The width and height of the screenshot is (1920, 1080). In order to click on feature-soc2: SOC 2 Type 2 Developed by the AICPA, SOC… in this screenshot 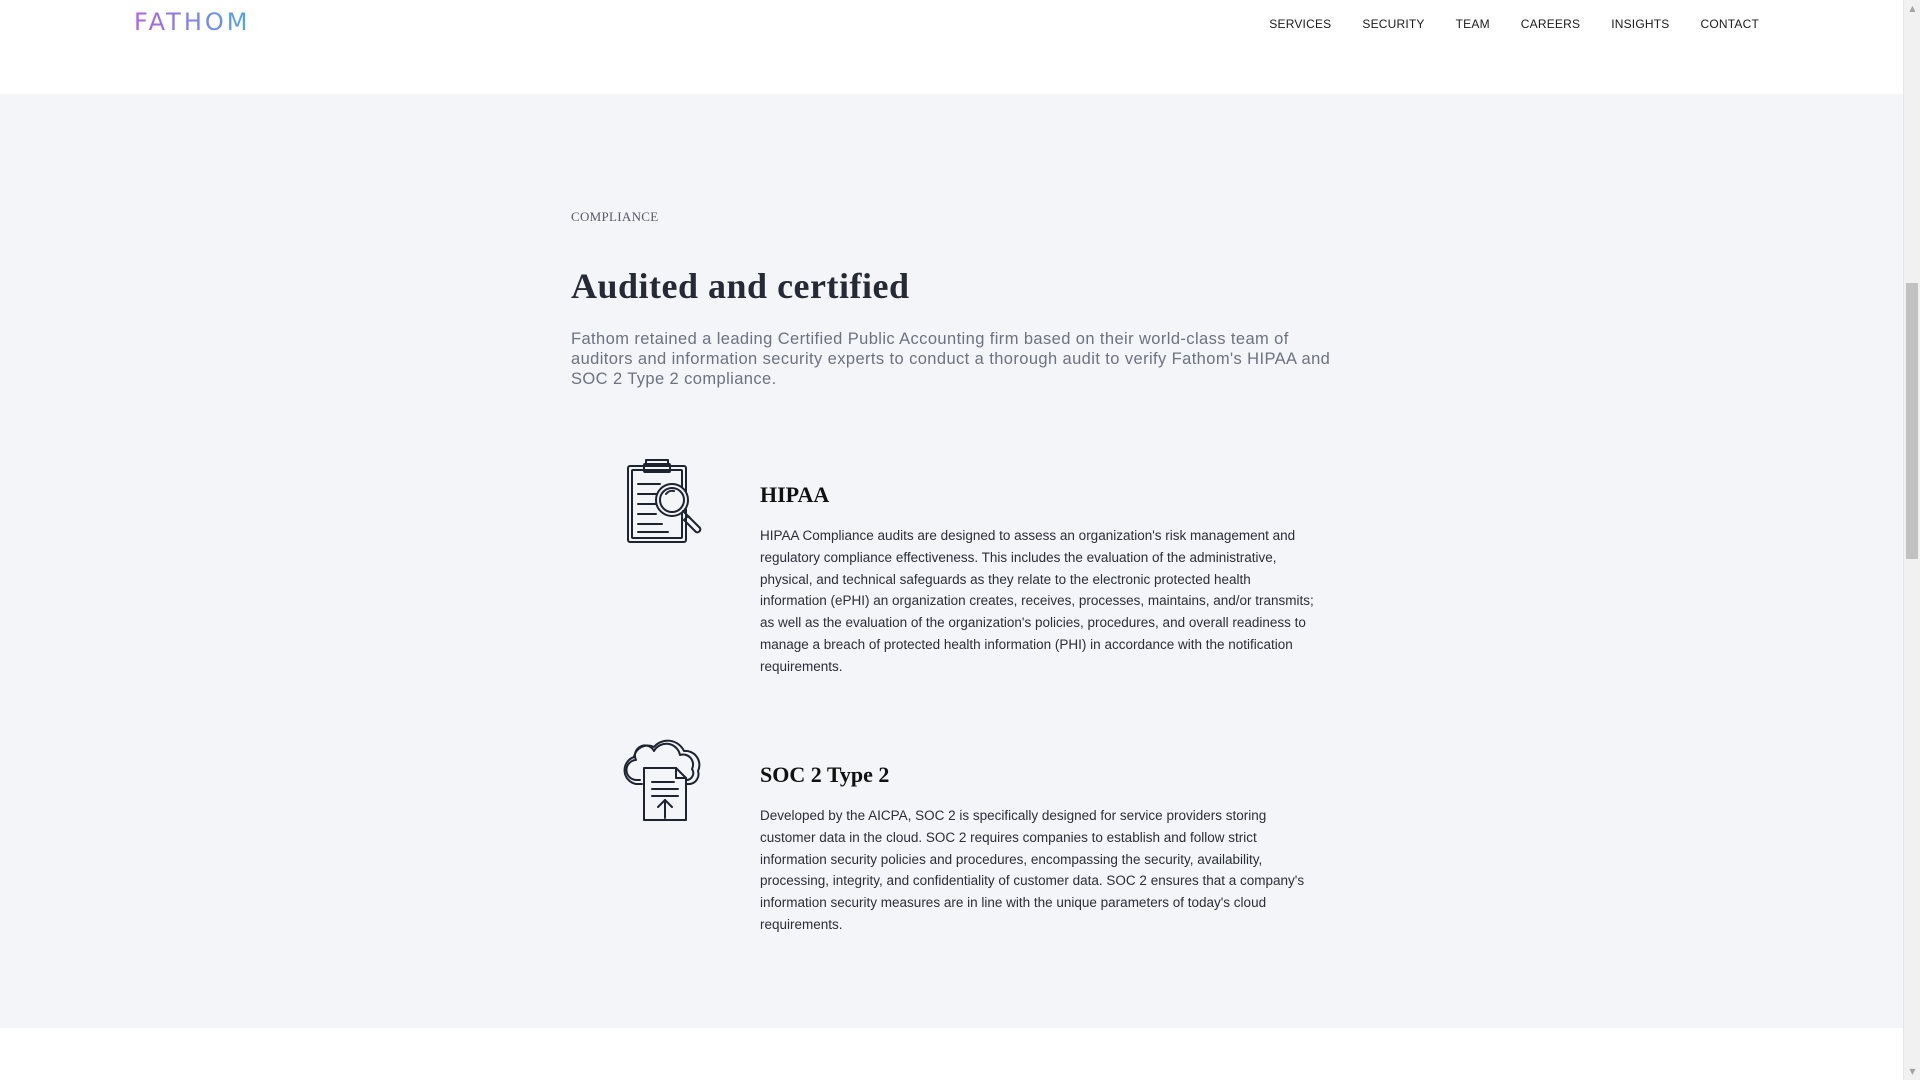, I will do `click(961, 842)`.